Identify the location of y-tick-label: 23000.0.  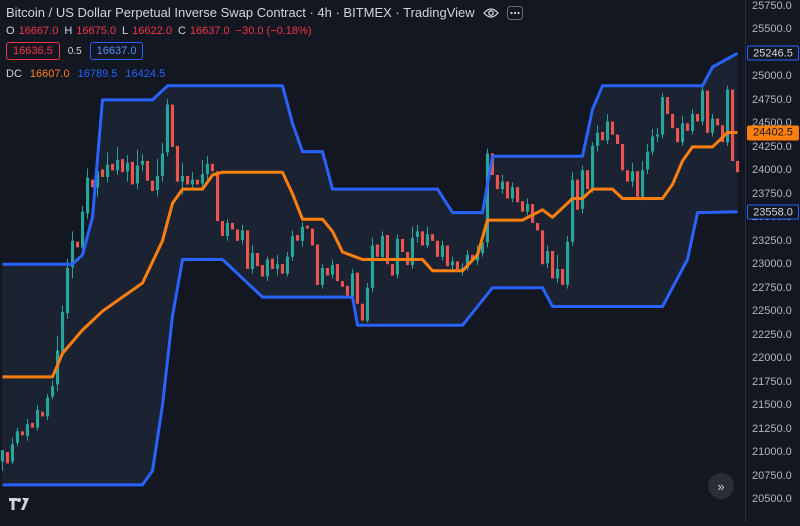
(772, 264).